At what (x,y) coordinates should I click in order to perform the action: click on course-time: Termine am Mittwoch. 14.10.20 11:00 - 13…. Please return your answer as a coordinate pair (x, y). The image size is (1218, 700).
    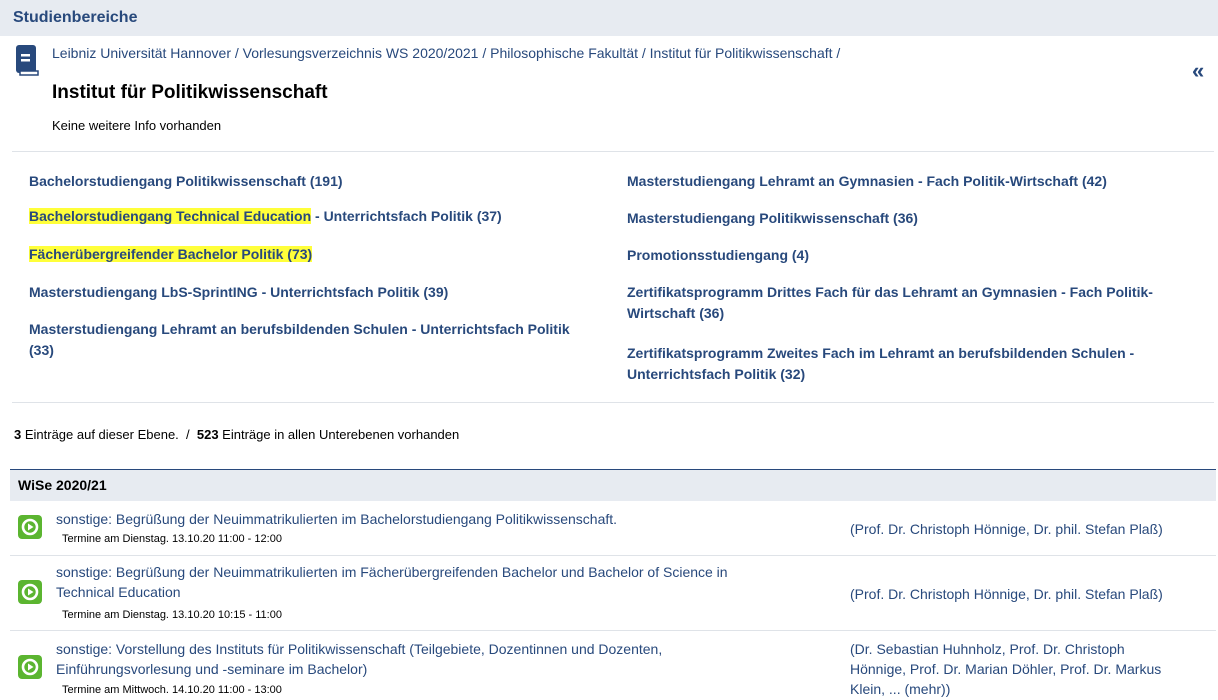
    Looking at the image, I should click on (172, 690).